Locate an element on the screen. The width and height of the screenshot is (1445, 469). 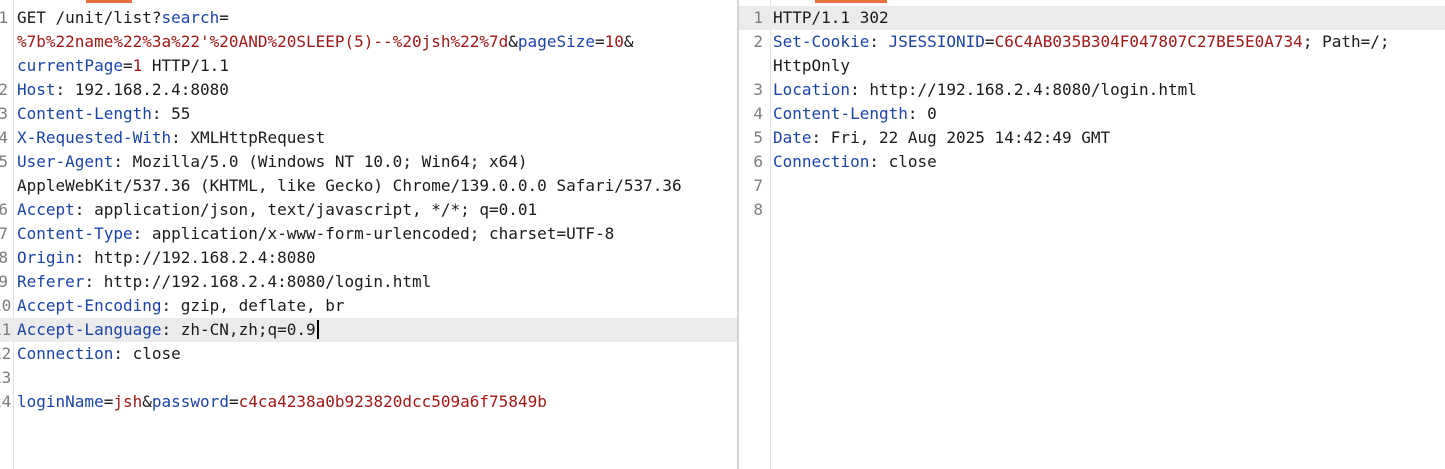
line-number: 10 is located at coordinates (6, 305).